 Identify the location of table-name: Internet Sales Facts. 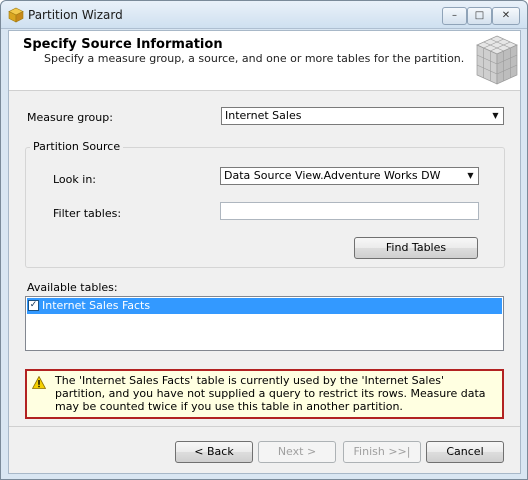
(96, 305).